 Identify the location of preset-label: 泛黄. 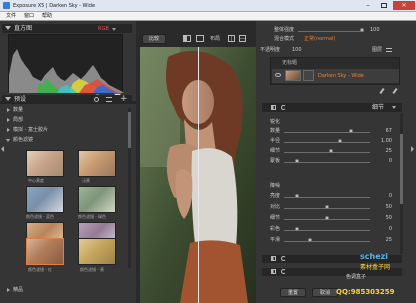
(86, 180).